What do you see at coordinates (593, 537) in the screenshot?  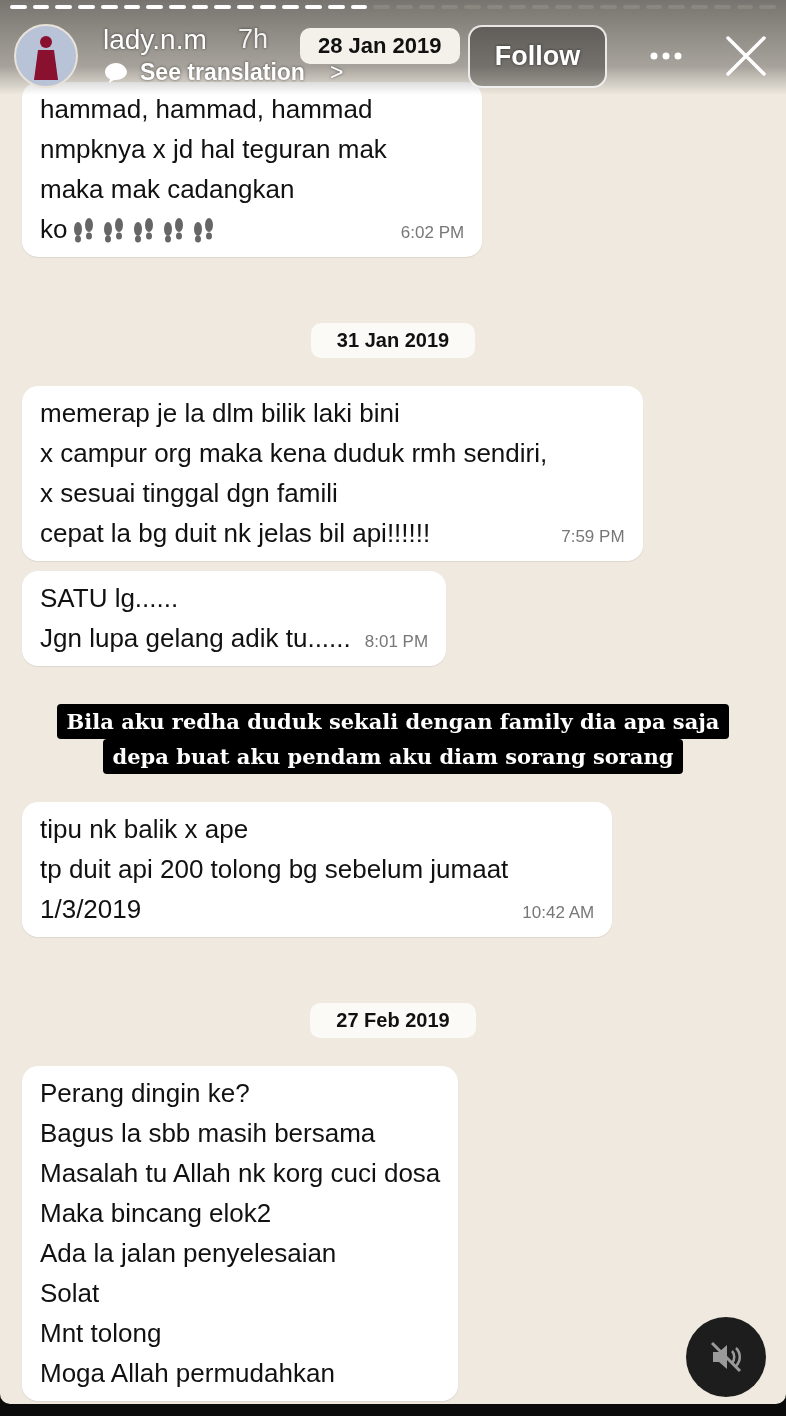 I see `message-time: 7:59 PM` at bounding box center [593, 537].